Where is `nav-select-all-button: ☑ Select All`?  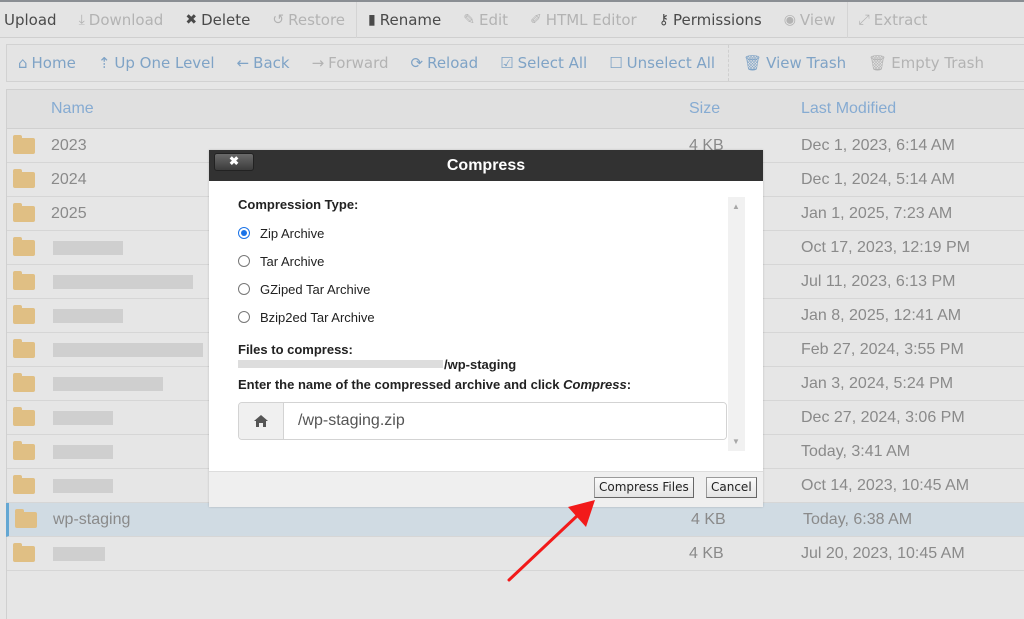
nav-select-all-button: ☑ Select All is located at coordinates (543, 63).